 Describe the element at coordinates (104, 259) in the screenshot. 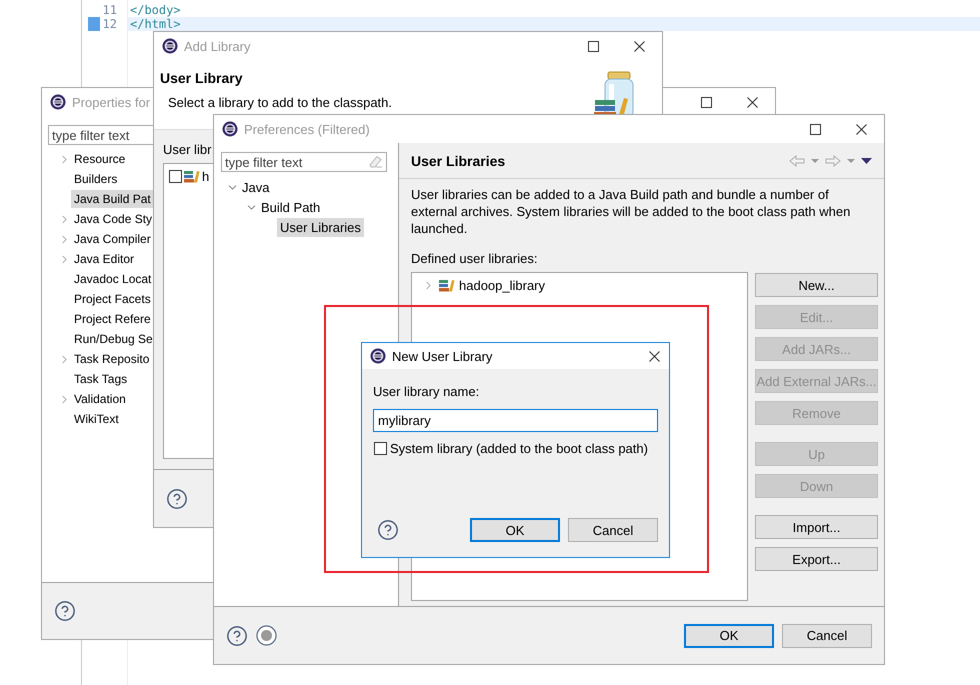

I see `tree-item: Java Editor` at that location.